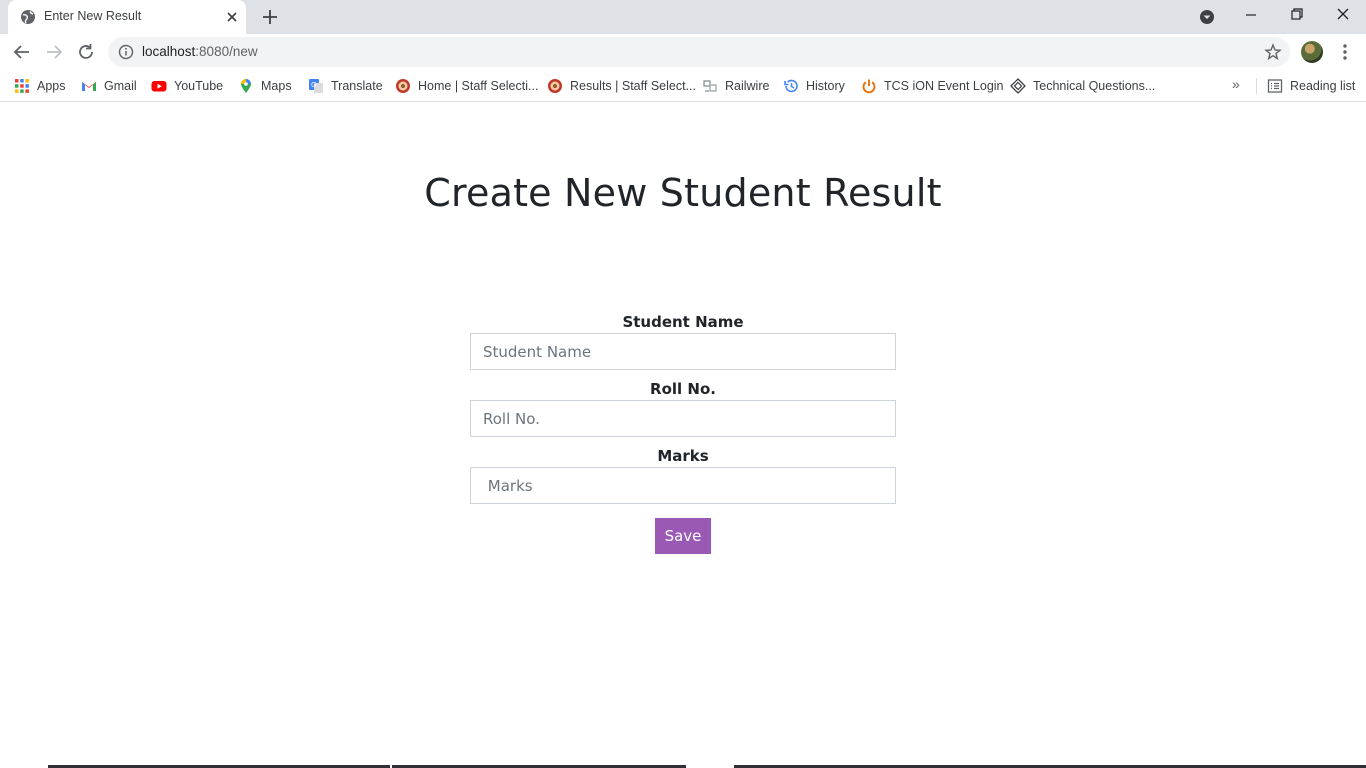  What do you see at coordinates (89, 86) in the screenshot?
I see `gmail-icon` at bounding box center [89, 86].